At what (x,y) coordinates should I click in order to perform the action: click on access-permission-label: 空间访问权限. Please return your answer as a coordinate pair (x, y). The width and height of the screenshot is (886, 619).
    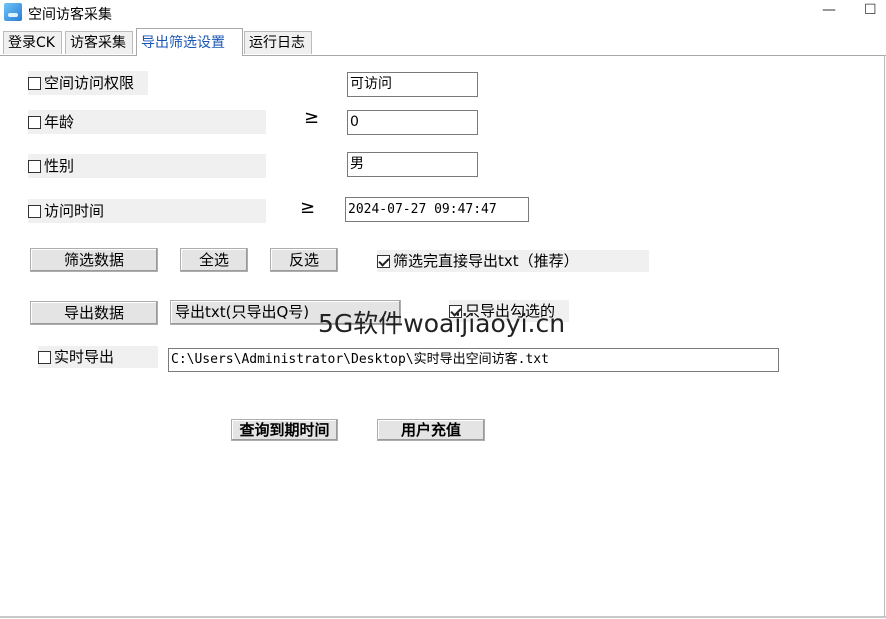
    Looking at the image, I should click on (89, 83).